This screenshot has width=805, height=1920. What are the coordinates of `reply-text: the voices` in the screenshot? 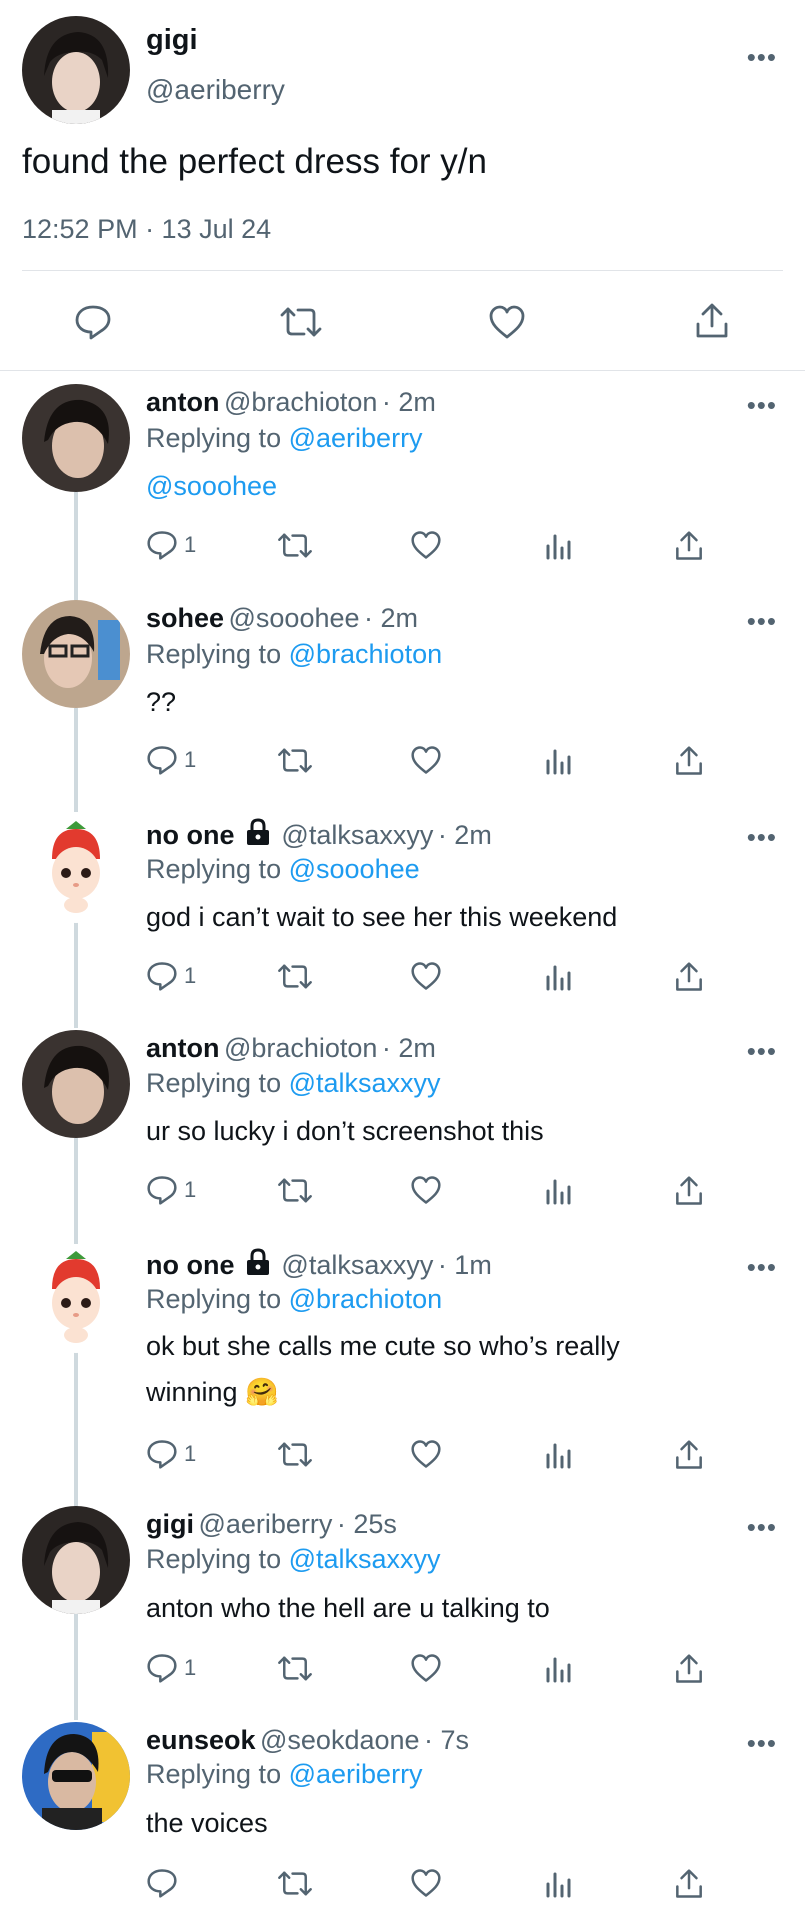 It's located at (207, 1823).